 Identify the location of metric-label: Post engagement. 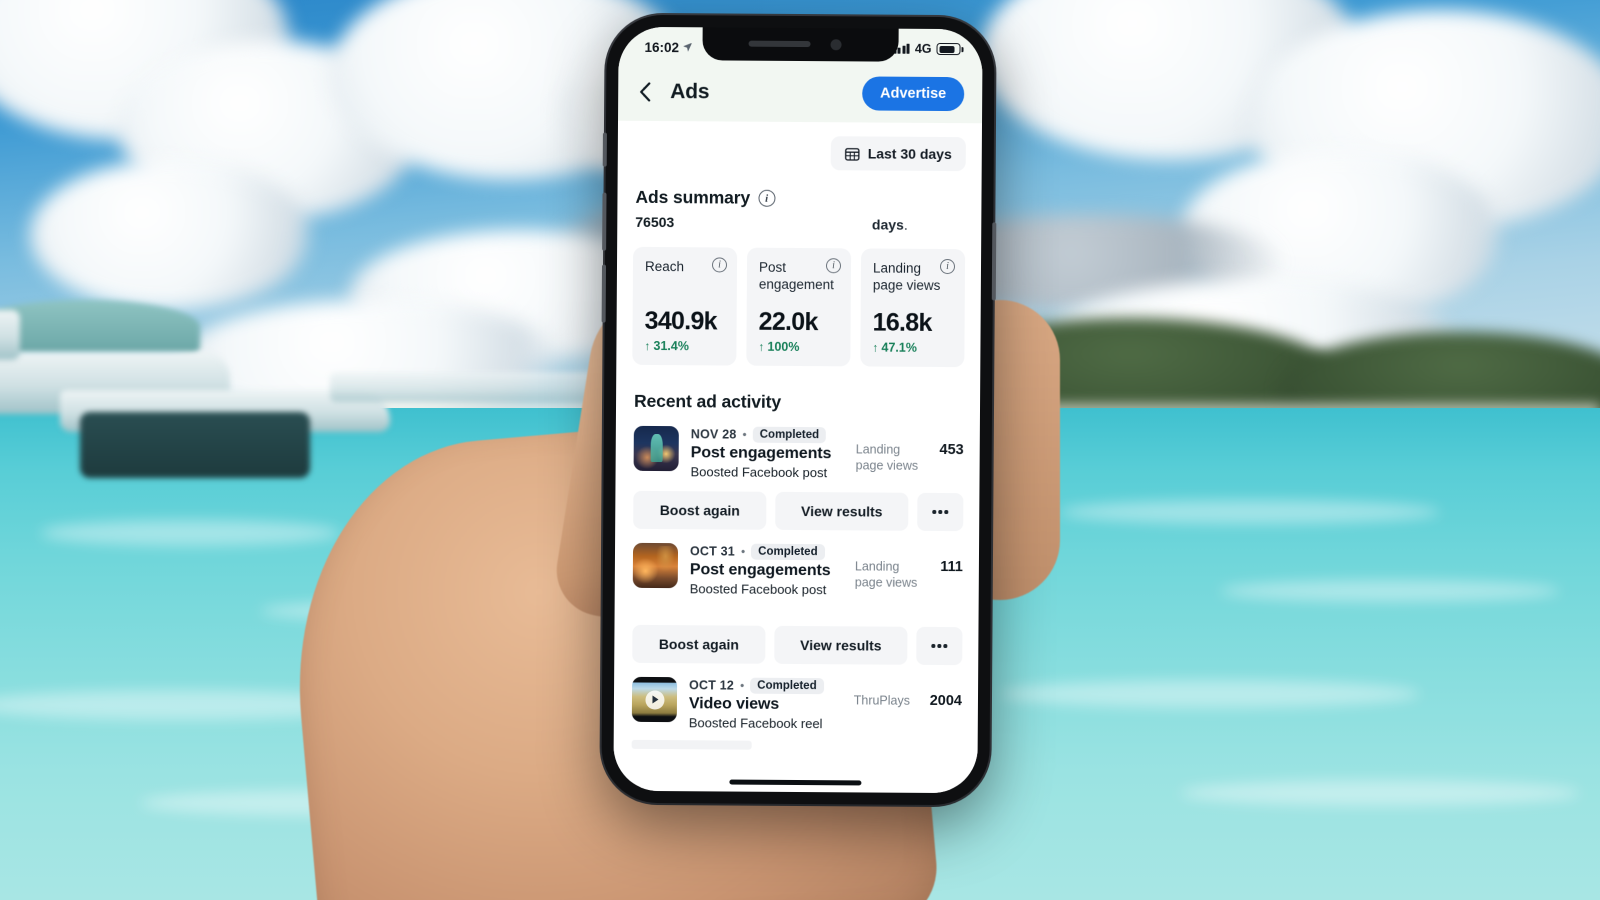
(796, 276).